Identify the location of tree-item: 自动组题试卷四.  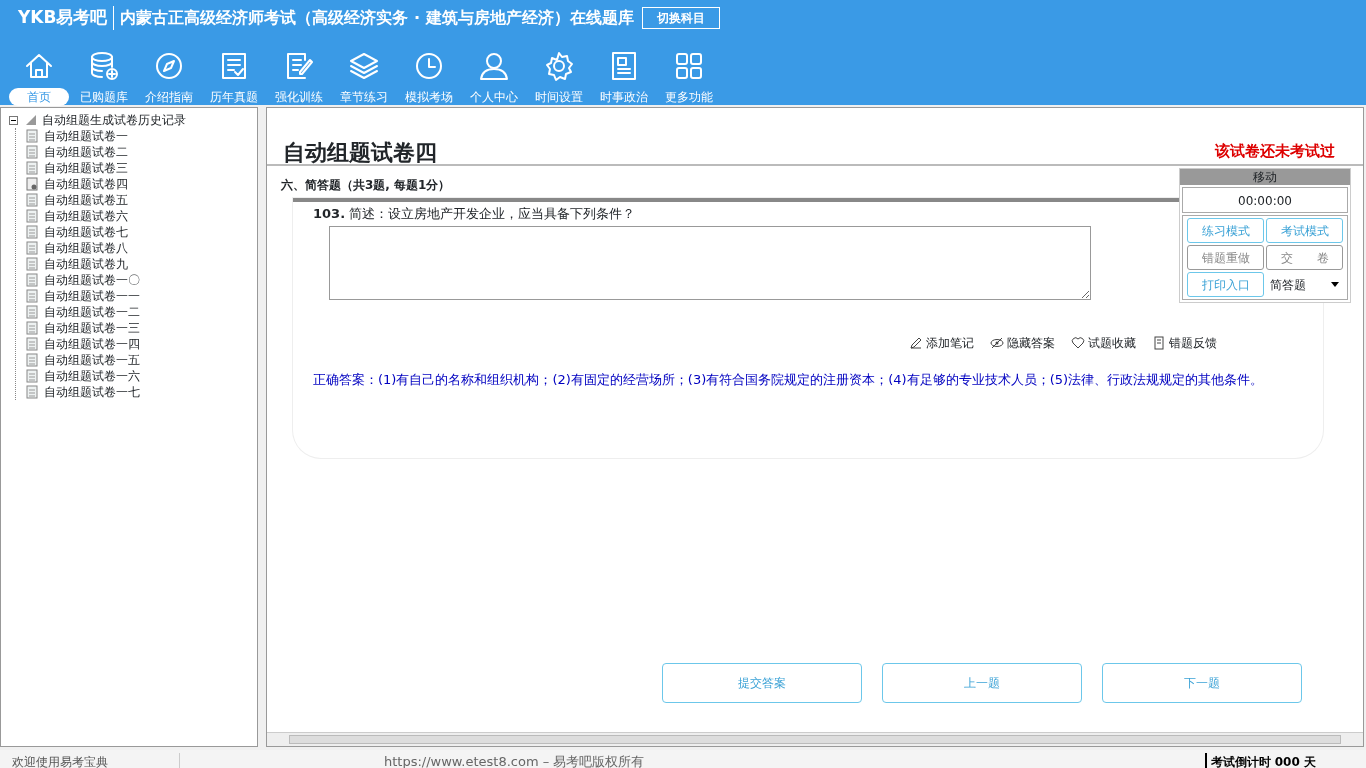
(86, 184).